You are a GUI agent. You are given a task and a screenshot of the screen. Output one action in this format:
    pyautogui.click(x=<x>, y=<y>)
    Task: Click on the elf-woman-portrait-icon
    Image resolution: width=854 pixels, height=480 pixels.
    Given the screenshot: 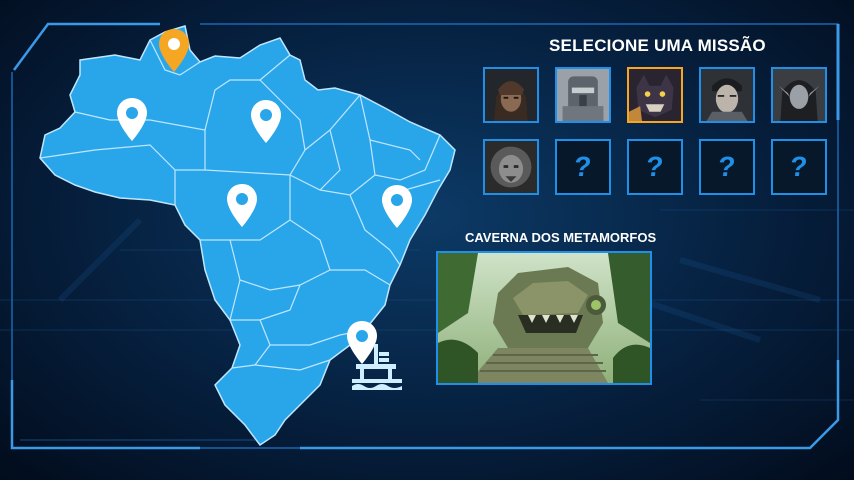 What is the action you would take?
    pyautogui.click(x=799, y=95)
    